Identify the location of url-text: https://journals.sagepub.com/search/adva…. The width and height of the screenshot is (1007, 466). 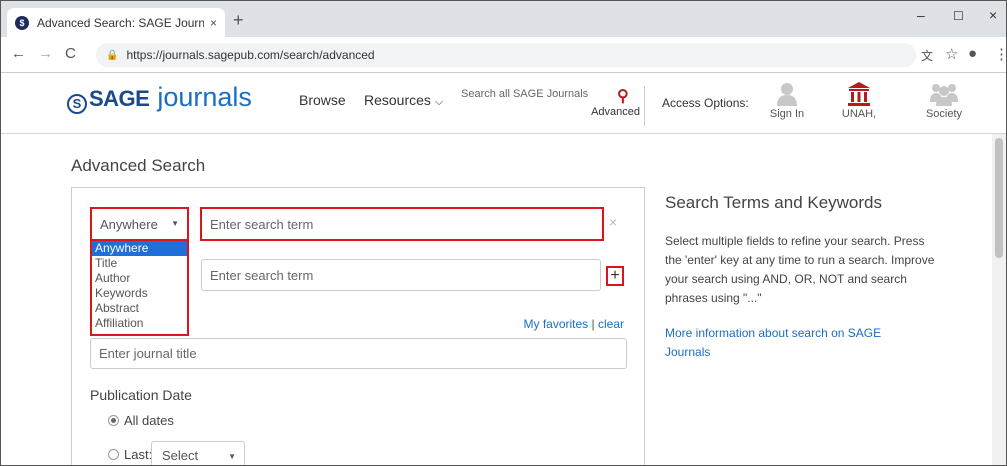
(250, 55).